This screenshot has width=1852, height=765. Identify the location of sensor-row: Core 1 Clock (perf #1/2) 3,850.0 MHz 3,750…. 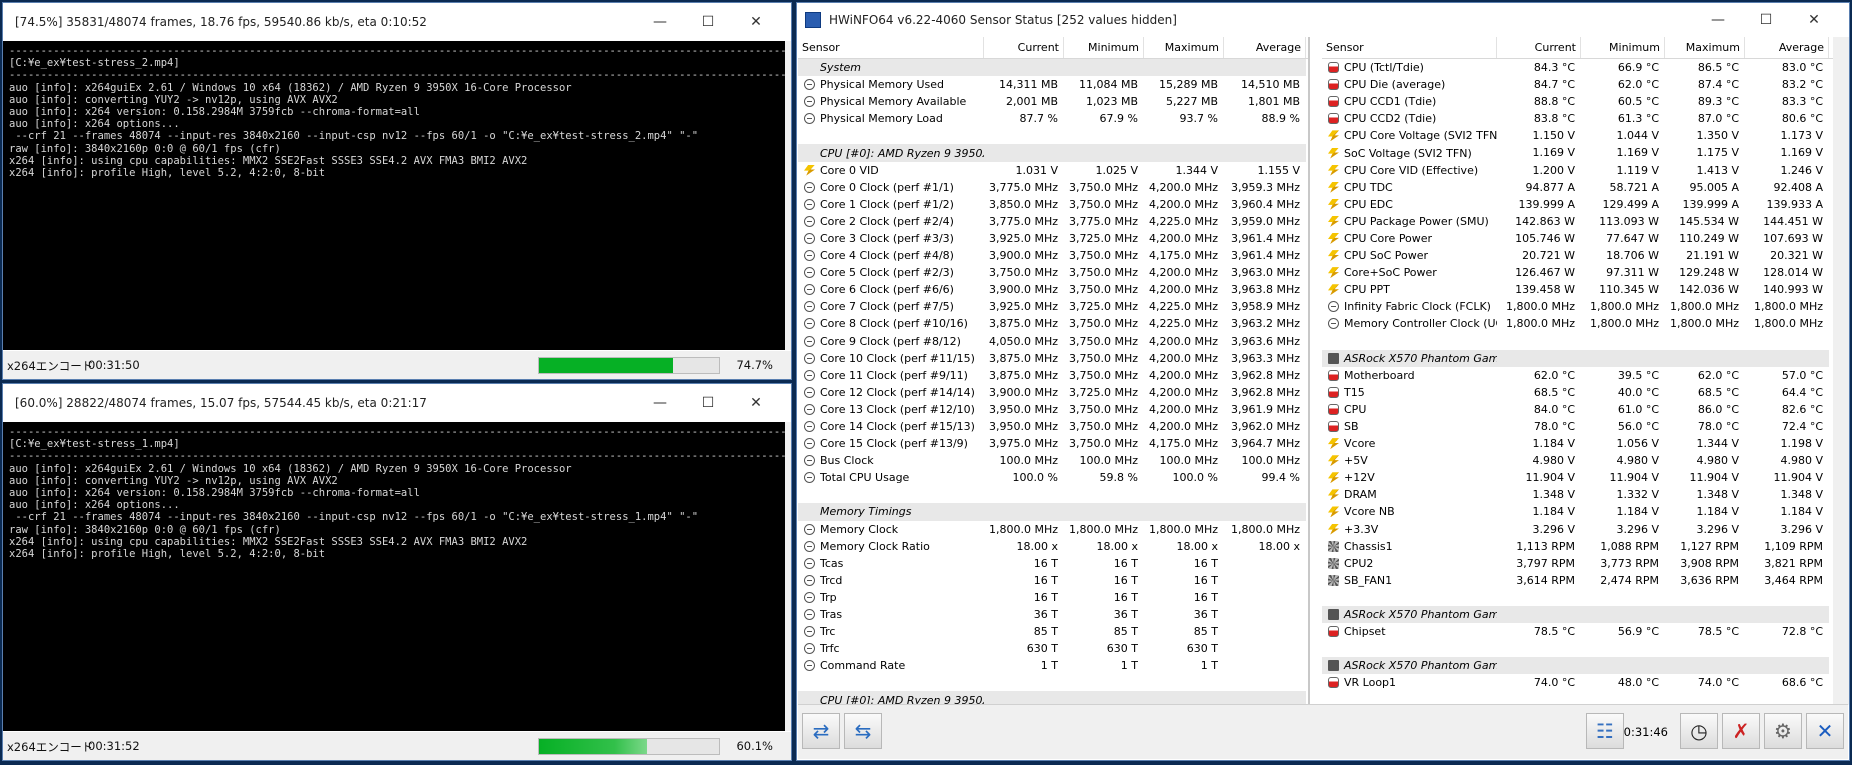
(1053, 204).